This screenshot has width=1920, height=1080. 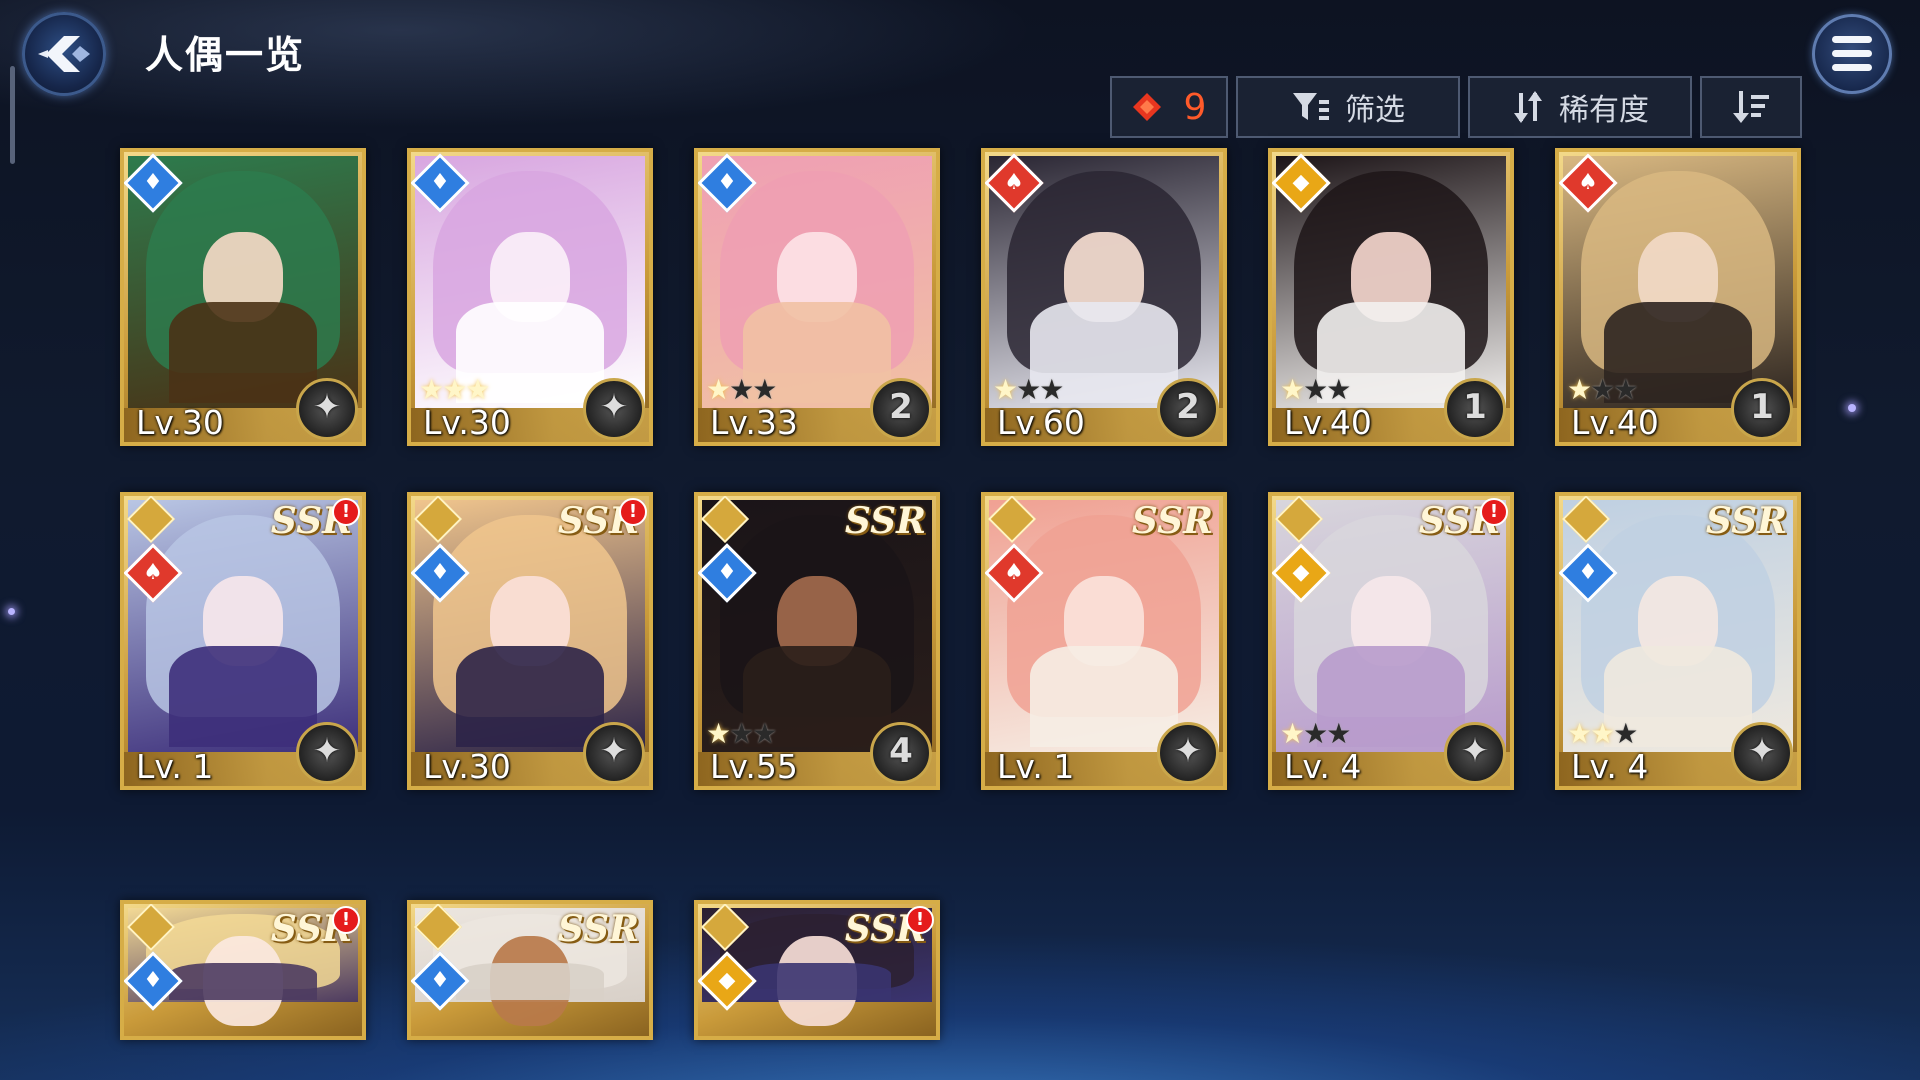 What do you see at coordinates (901, 753) in the screenshot?
I see `awaken-count-badge: 4` at bounding box center [901, 753].